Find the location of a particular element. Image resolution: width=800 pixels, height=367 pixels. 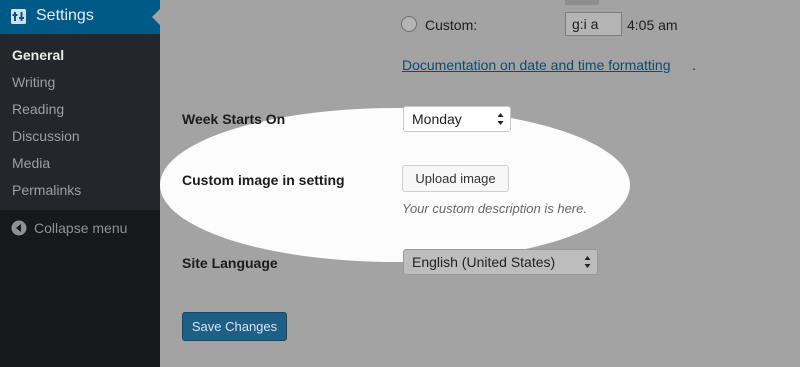

documentation-link-suffix: . is located at coordinates (694, 65).